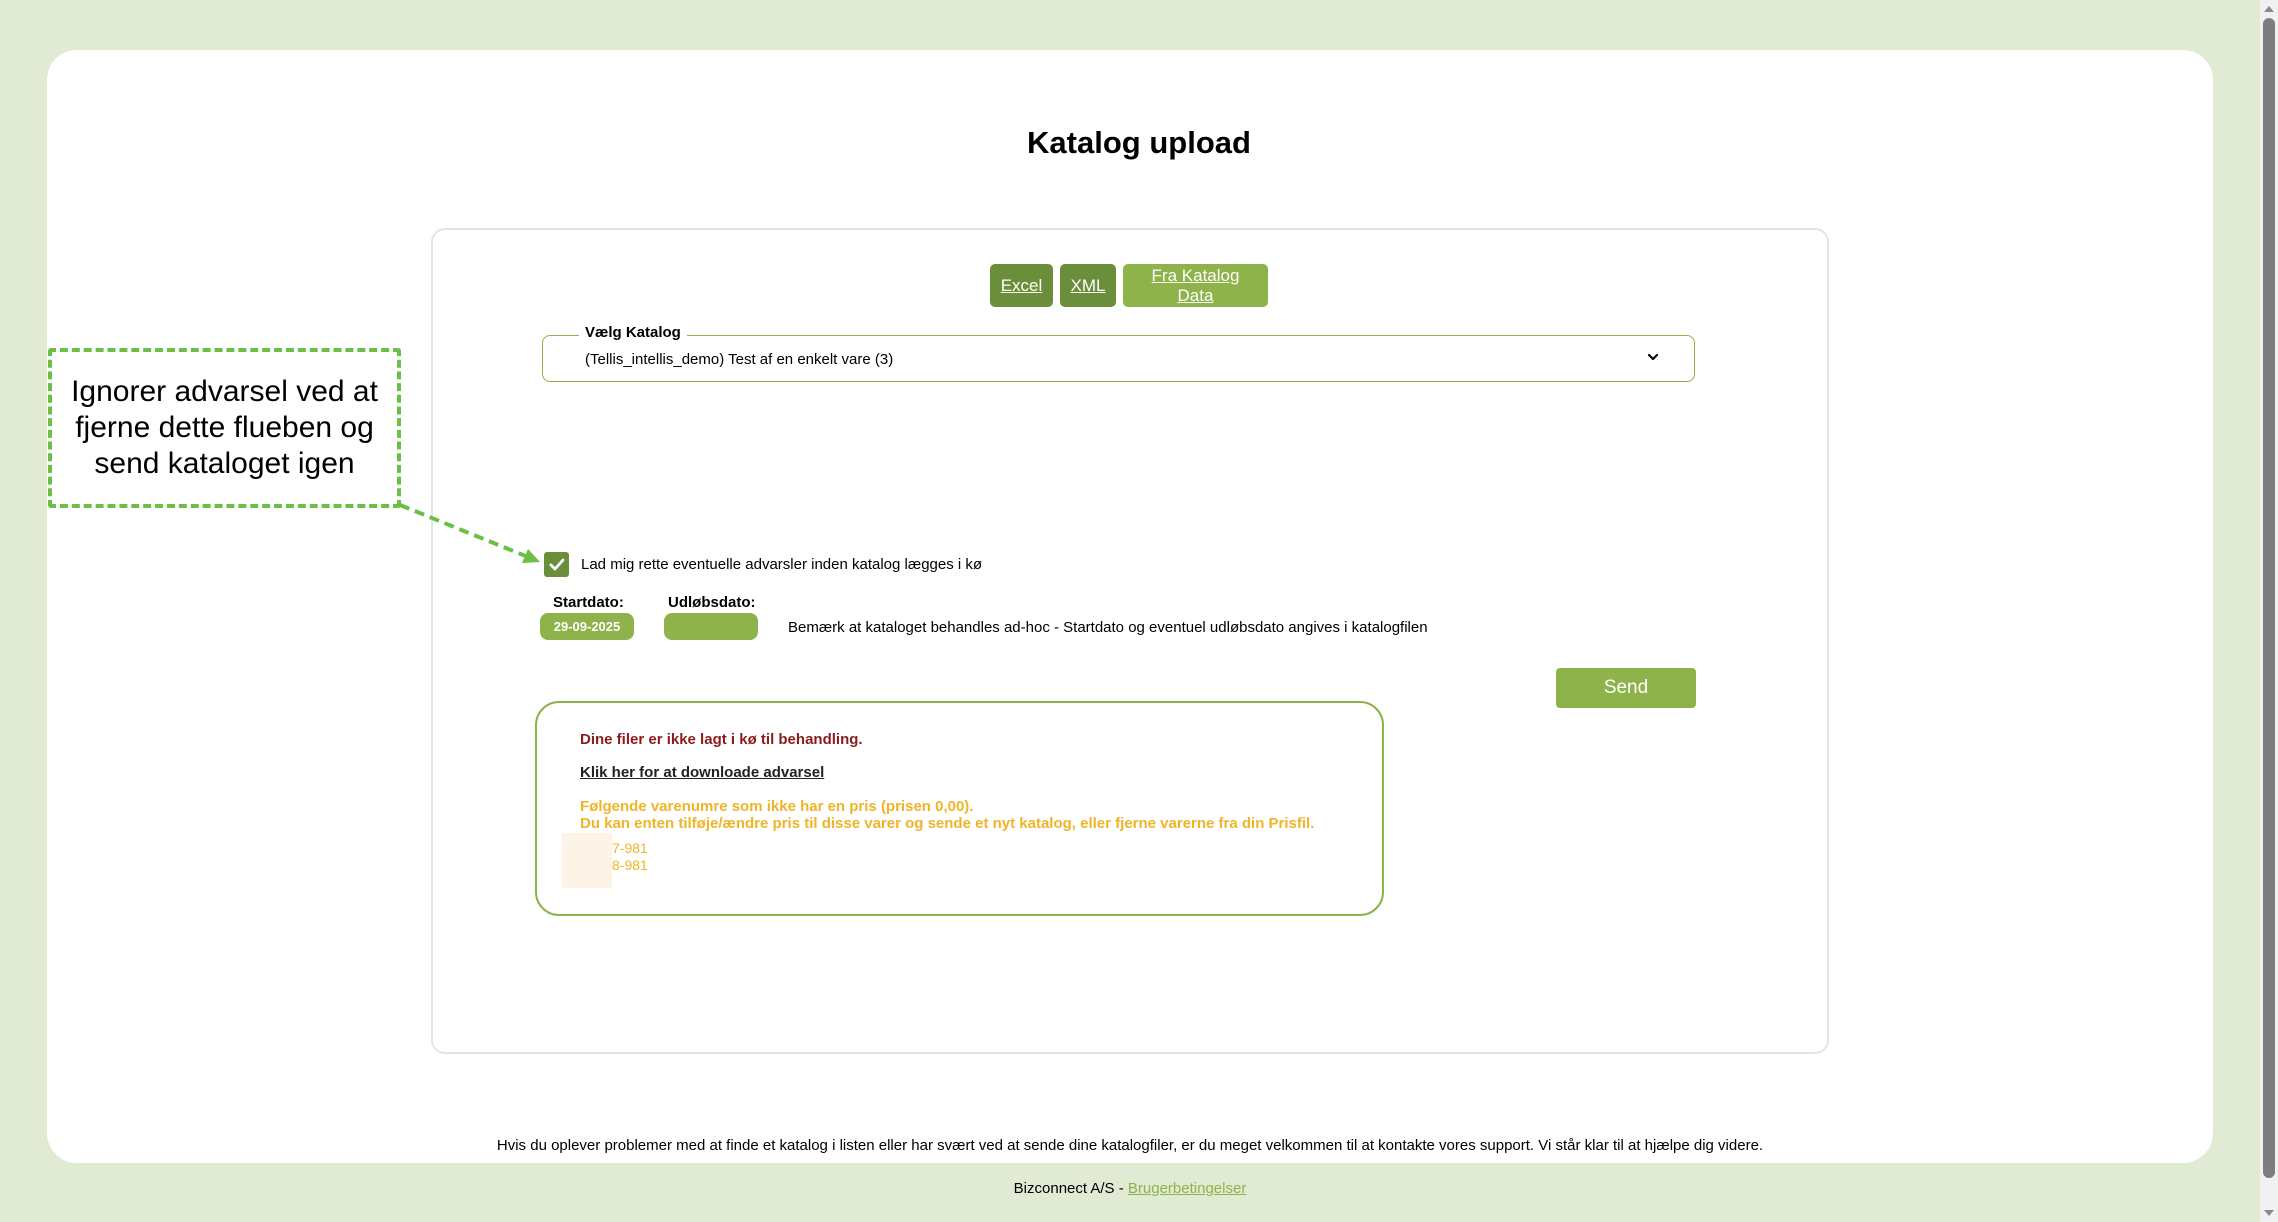 The height and width of the screenshot is (1222, 2278). Describe the element at coordinates (1626, 688) in the screenshot. I see `send-button: Send` at that location.